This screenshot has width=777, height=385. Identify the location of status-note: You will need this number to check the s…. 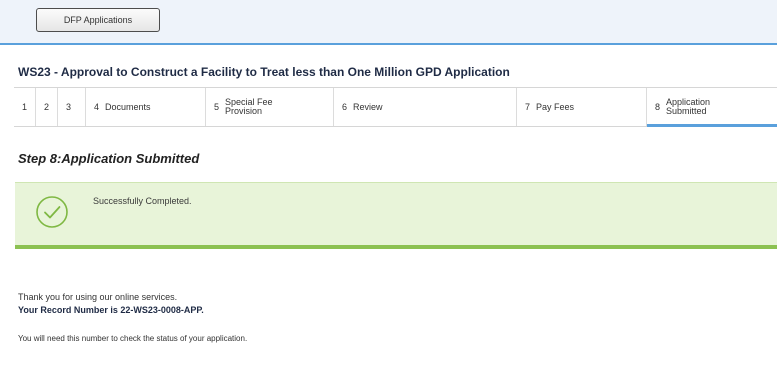
(133, 338).